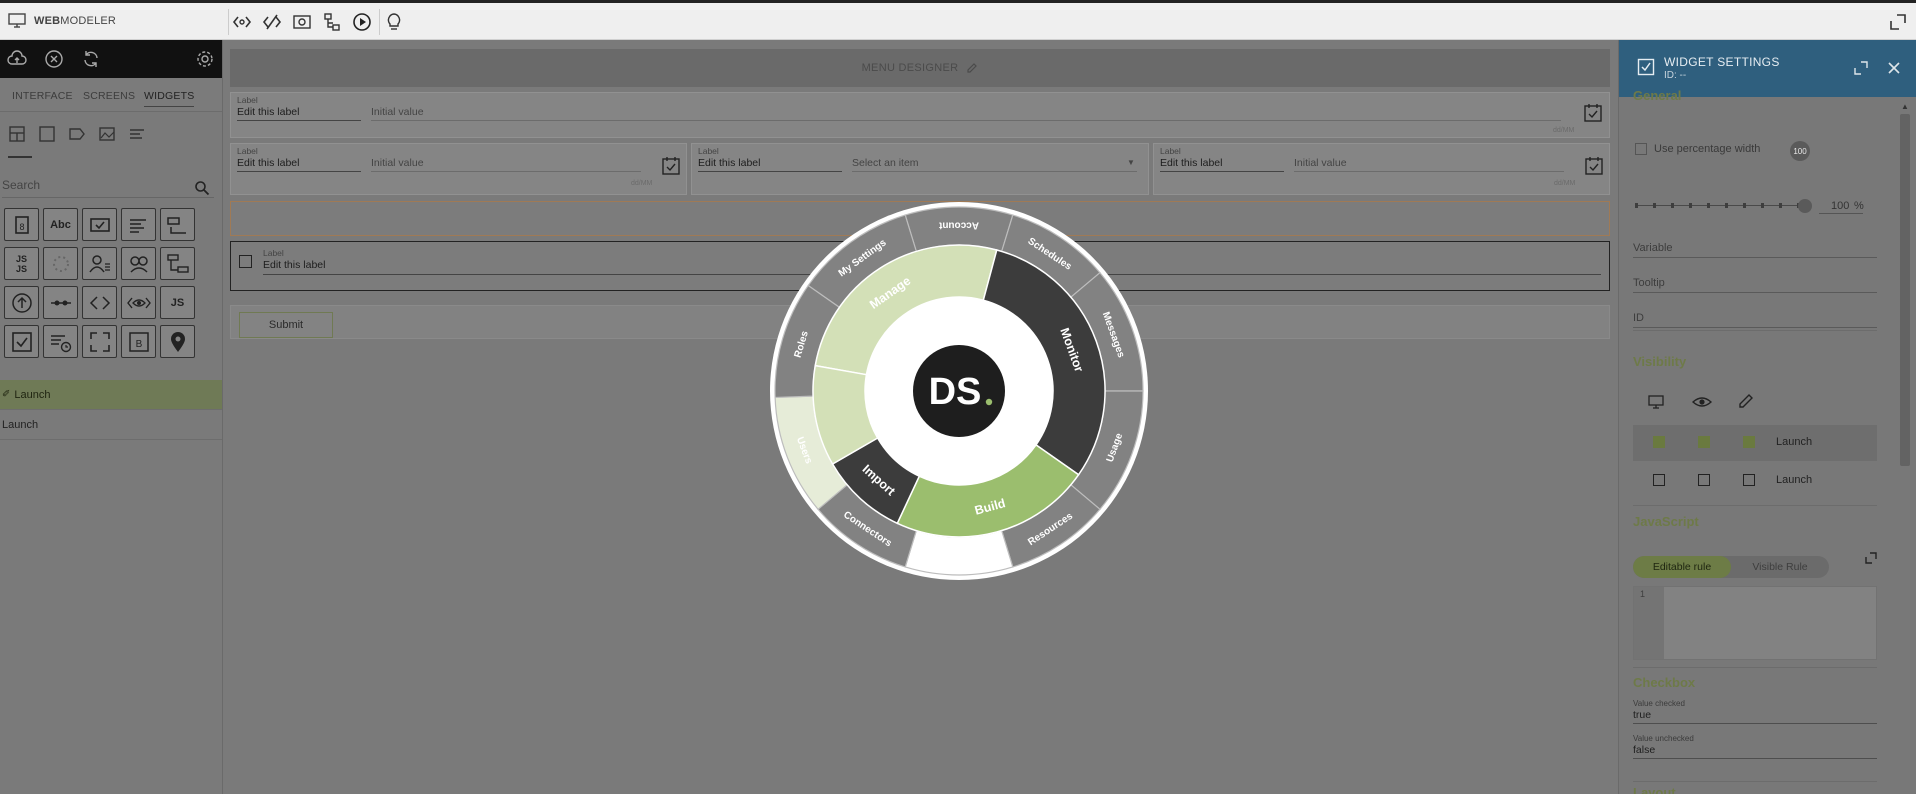 This screenshot has width=1916, height=794. I want to click on chevron-down-icon: ▼, so click(1131, 162).